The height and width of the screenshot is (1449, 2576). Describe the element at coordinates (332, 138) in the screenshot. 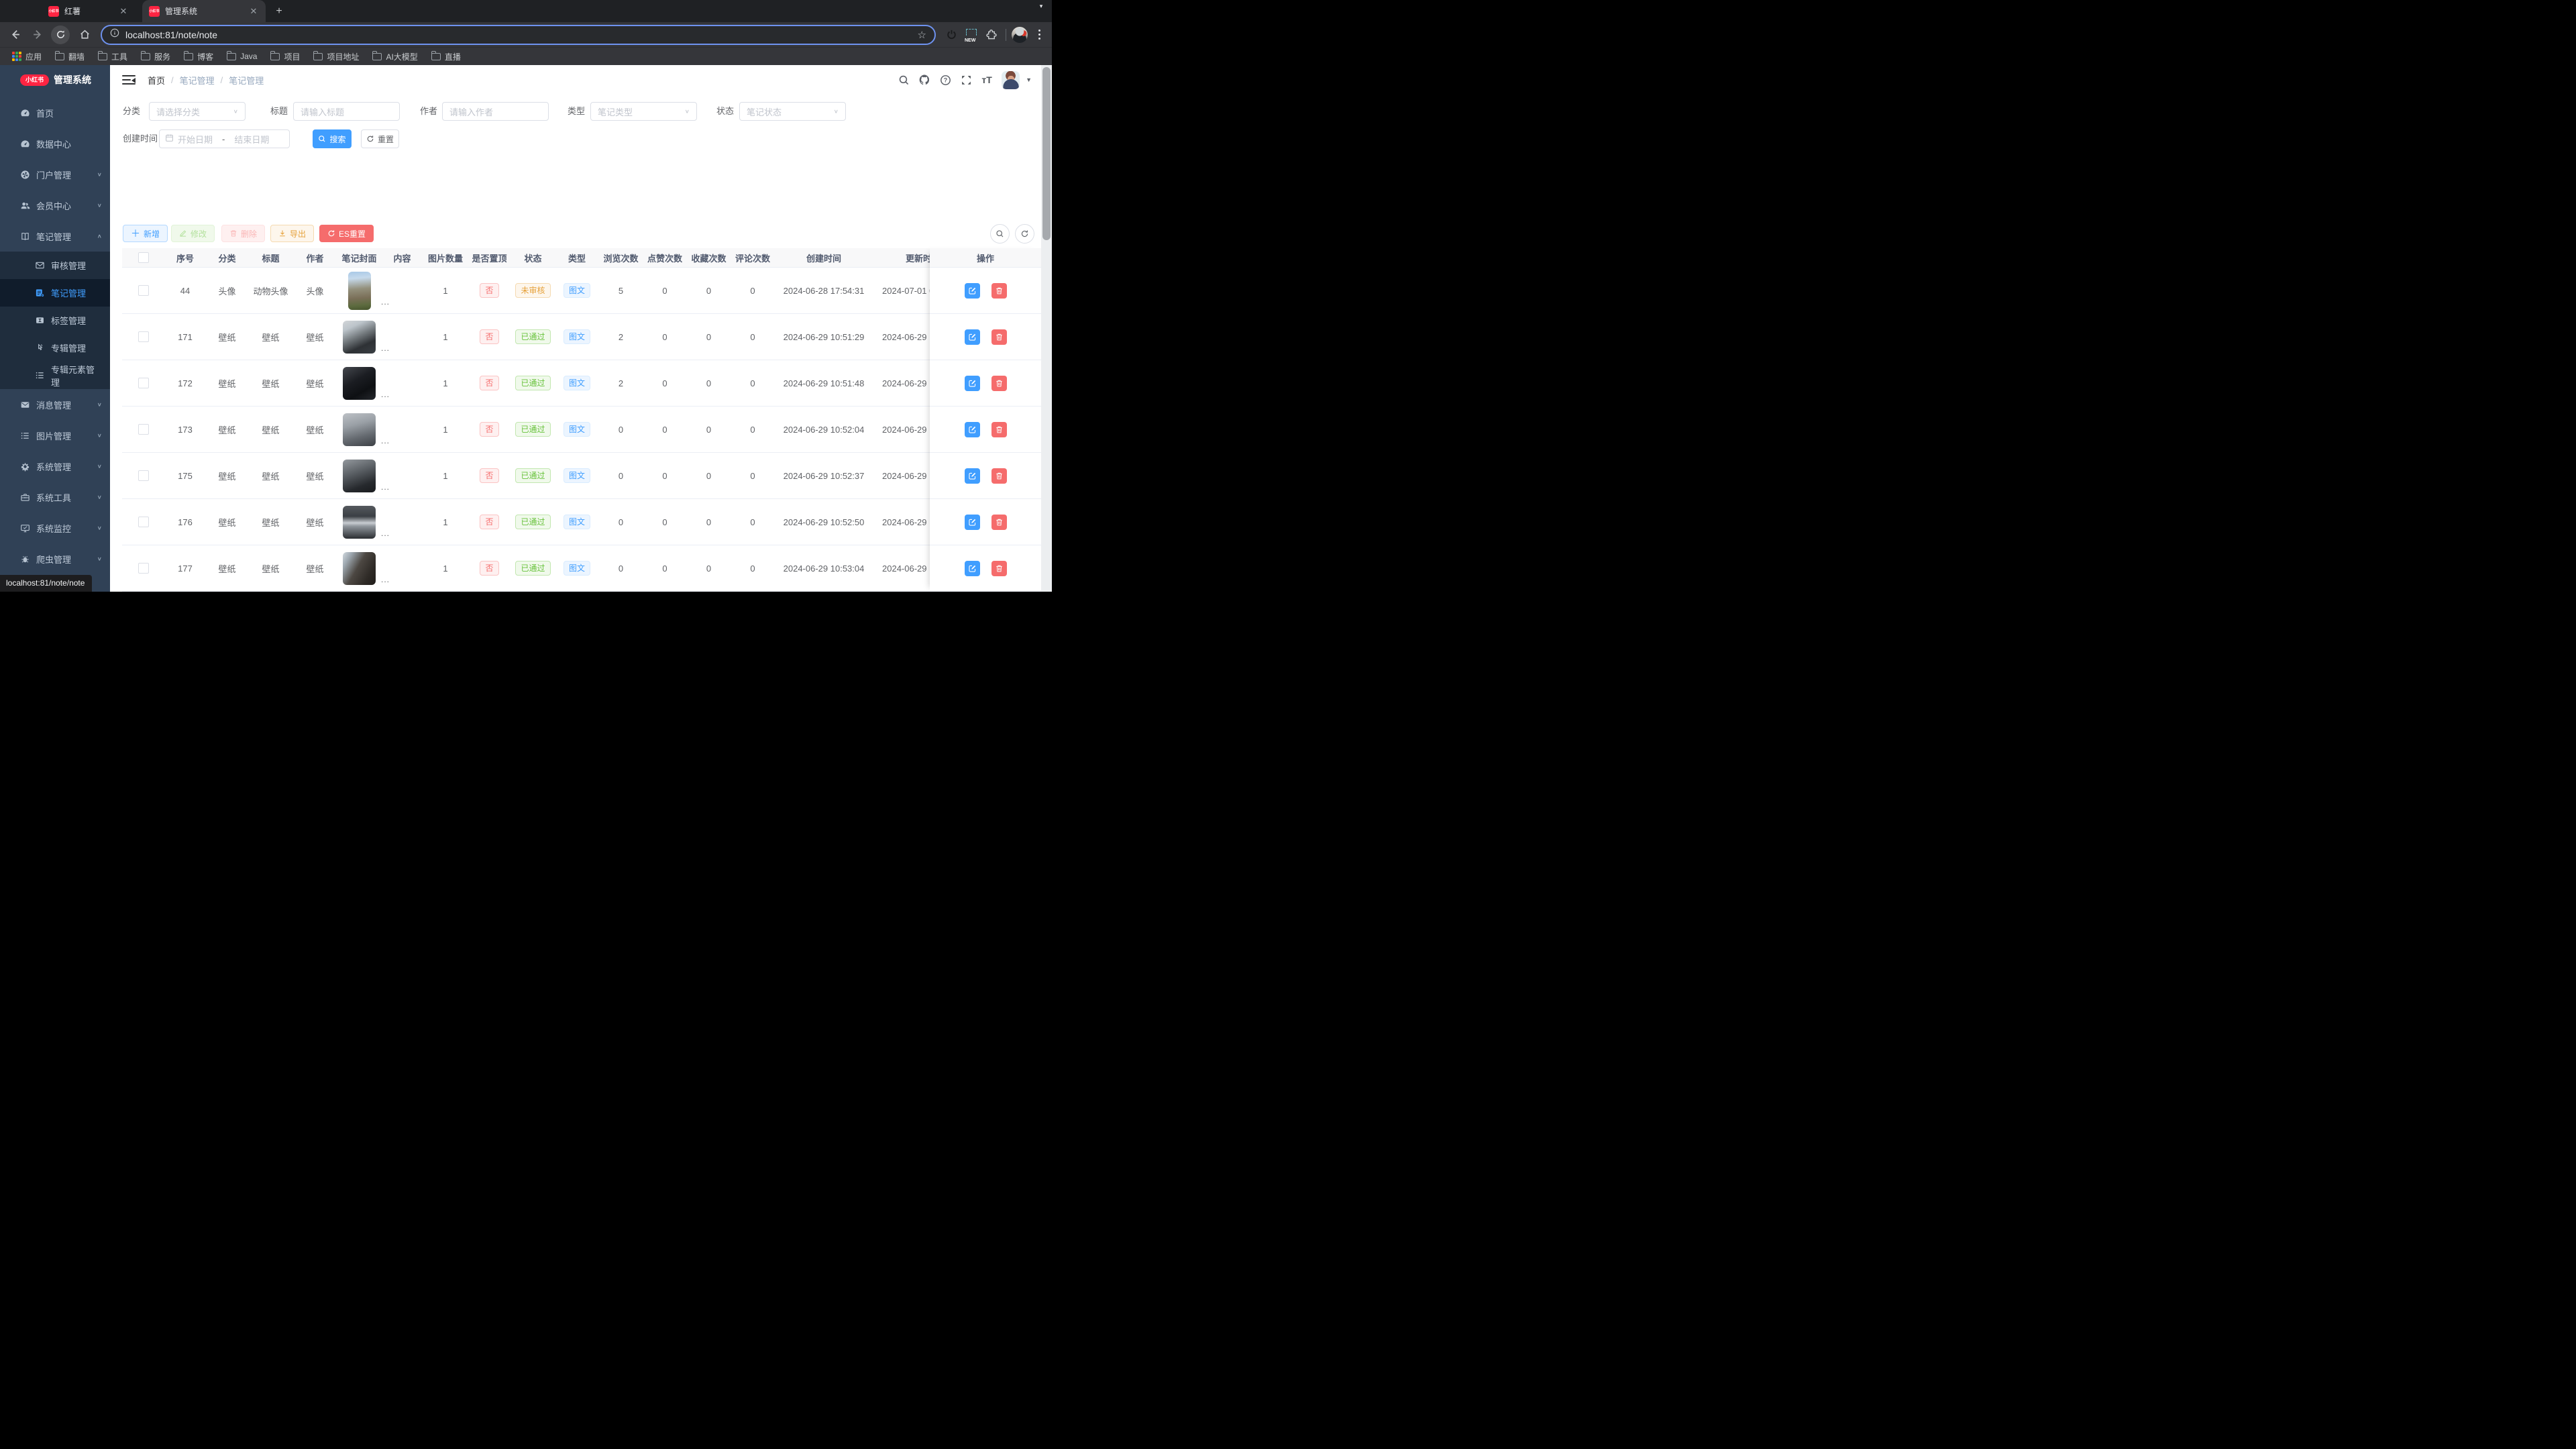

I see `search-button: 搜索` at that location.